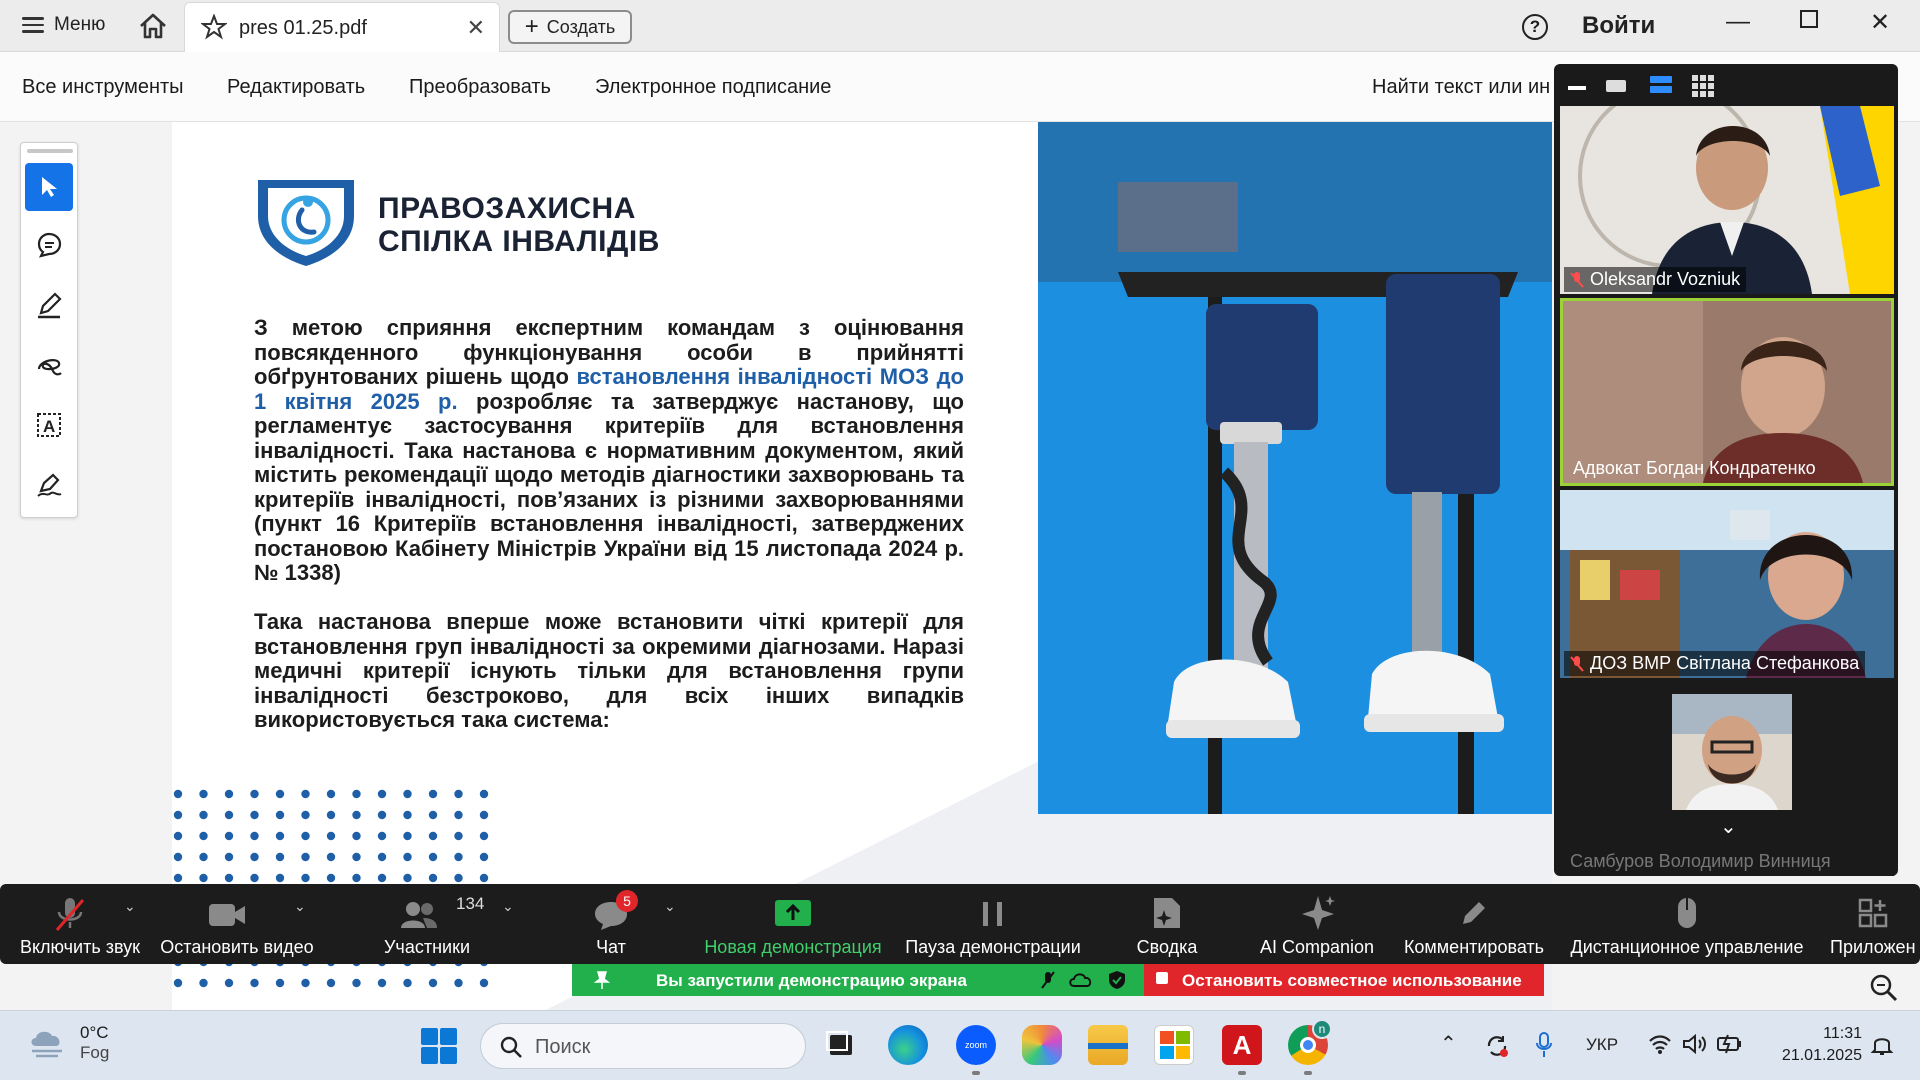 The height and width of the screenshot is (1080, 1920). I want to click on pause-share-button: Пауза демонстрации, so click(993, 924).